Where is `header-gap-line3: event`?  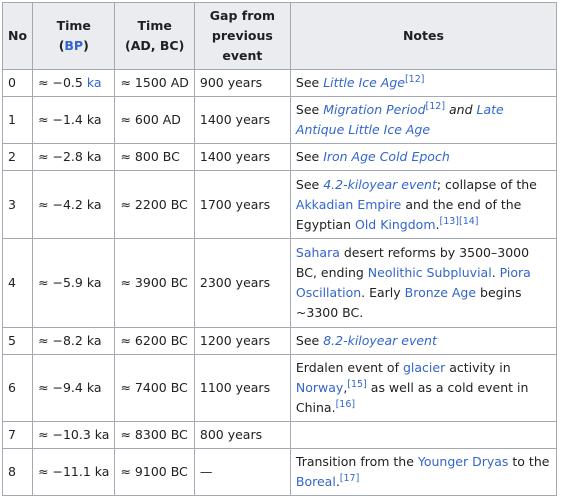 header-gap-line3: event is located at coordinates (242, 55).